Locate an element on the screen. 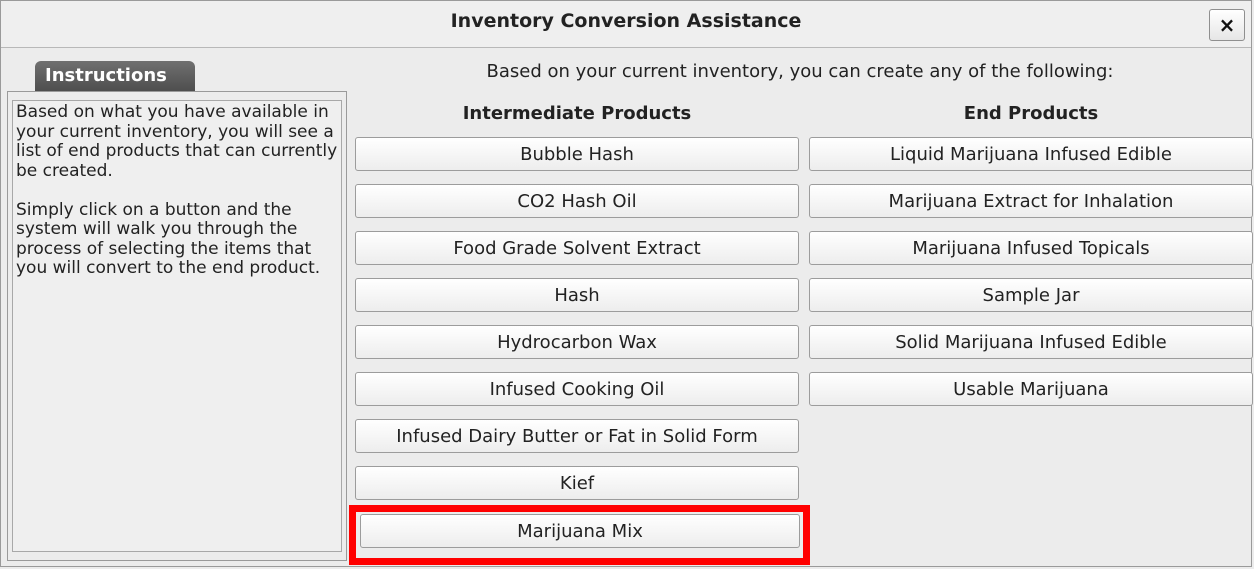 The image size is (1254, 569). intermediate-product-button: Hydrocarbon Wax is located at coordinates (577, 342).